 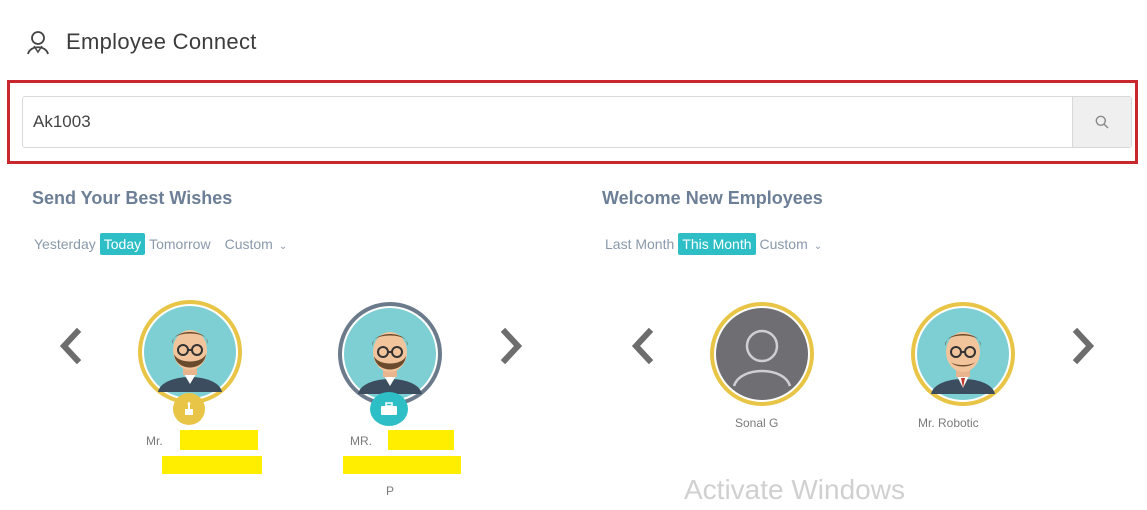 What do you see at coordinates (161, 41) in the screenshot?
I see `page-title: Employee Connect` at bounding box center [161, 41].